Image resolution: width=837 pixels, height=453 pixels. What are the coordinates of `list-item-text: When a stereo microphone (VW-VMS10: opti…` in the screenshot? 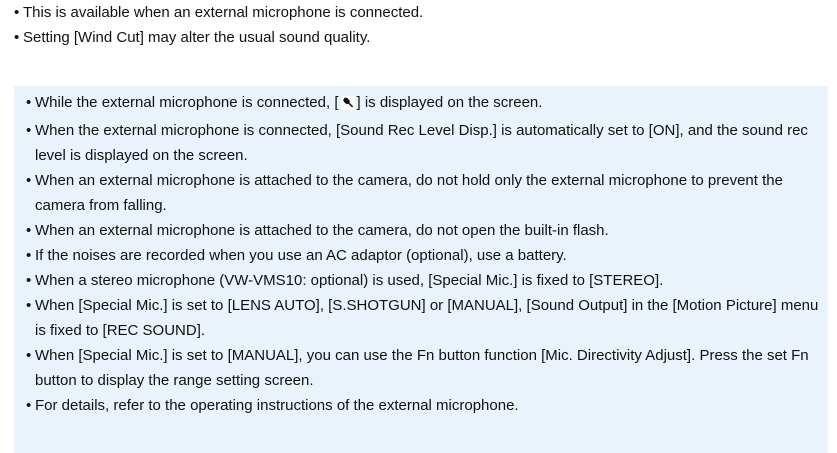 It's located at (349, 280).